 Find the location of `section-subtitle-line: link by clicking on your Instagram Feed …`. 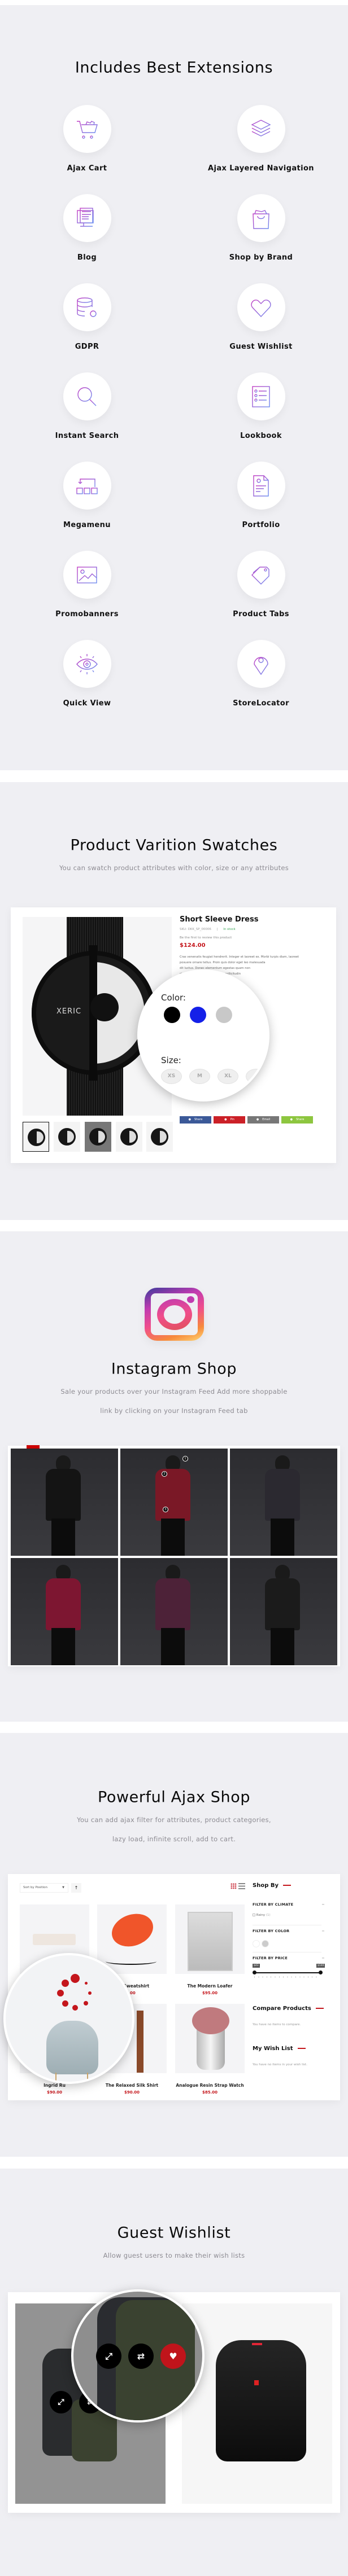

section-subtitle-line: link by clicking on your Instagram Feed … is located at coordinates (174, 1411).